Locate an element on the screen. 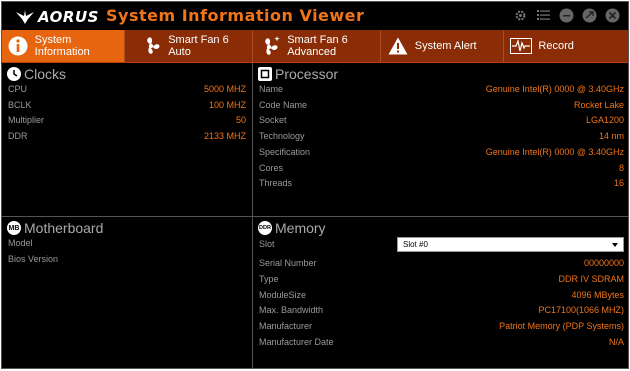 Image resolution: width=630 pixels, height=371 pixels. tab-label: System Alert is located at coordinates (445, 46).